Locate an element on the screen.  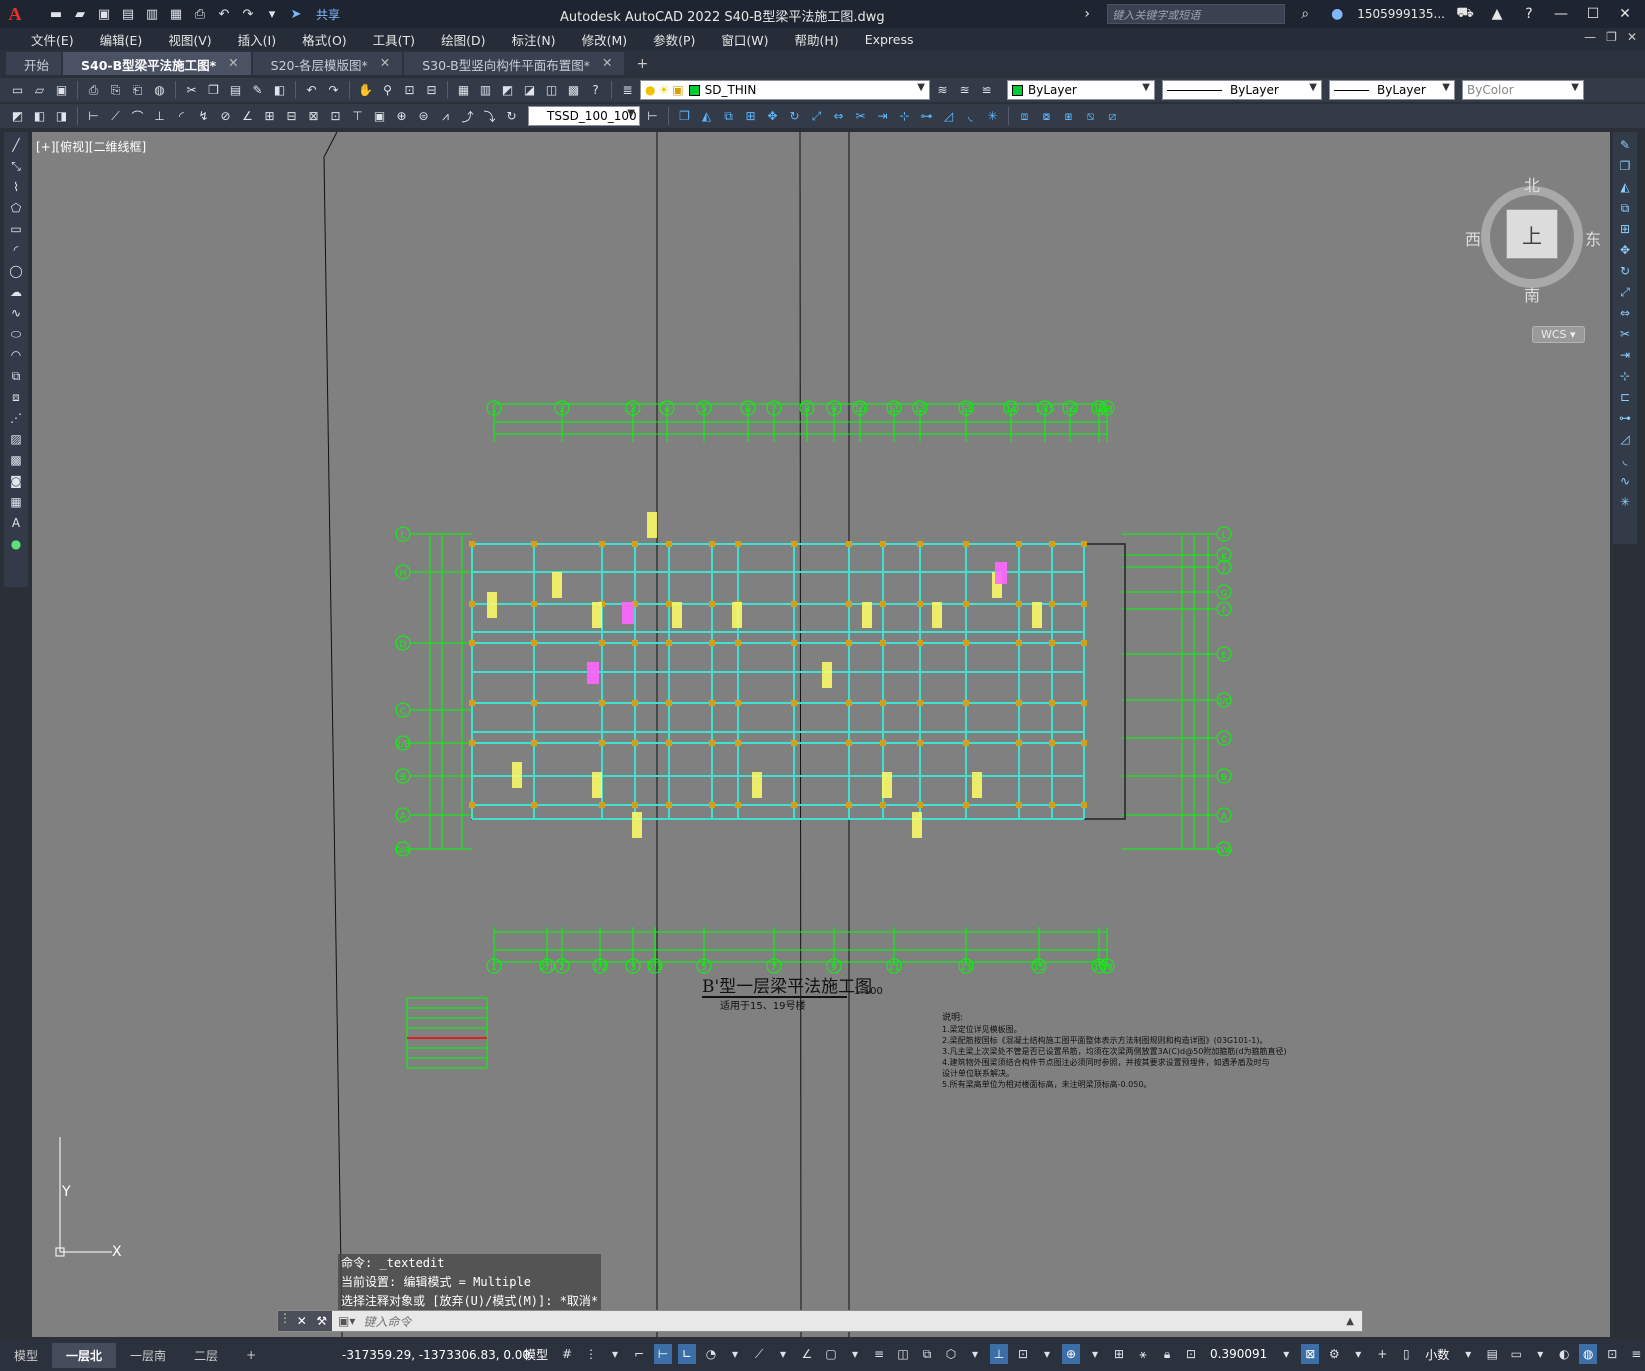
doc-close-button: ✕ is located at coordinates (1632, 37).